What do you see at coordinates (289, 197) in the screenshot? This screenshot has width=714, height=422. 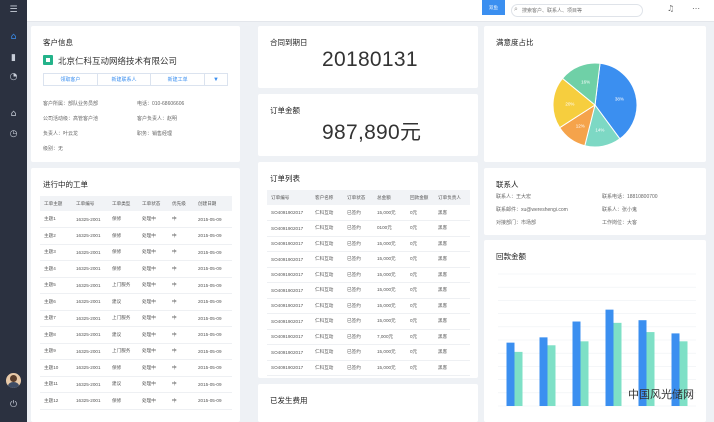 I see `column-header: 订单编号` at bounding box center [289, 197].